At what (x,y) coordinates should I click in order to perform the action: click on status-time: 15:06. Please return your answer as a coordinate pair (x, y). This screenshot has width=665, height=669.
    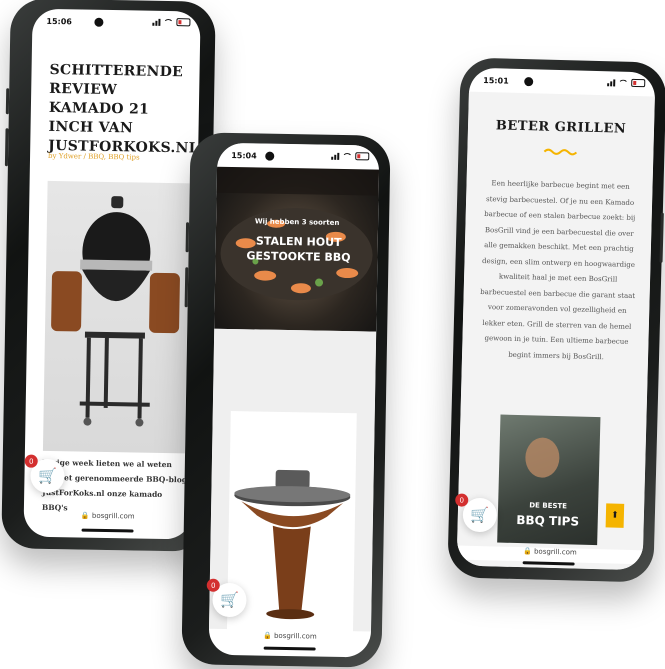
    Looking at the image, I should click on (59, 21).